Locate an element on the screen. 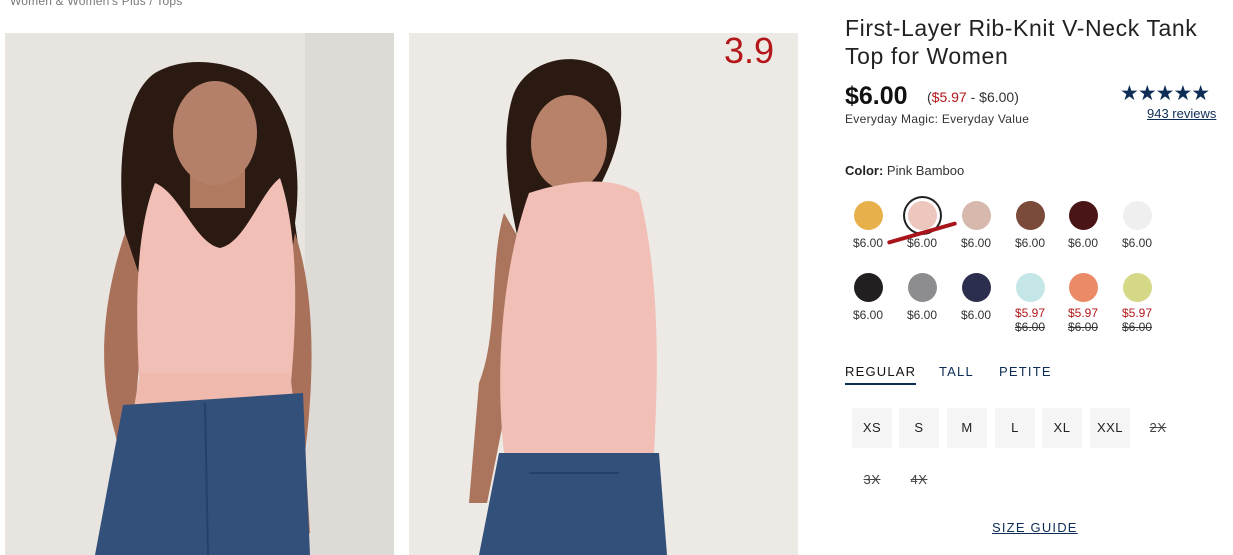  star-rating-icon: ★★★★★ is located at coordinates (1165, 93).